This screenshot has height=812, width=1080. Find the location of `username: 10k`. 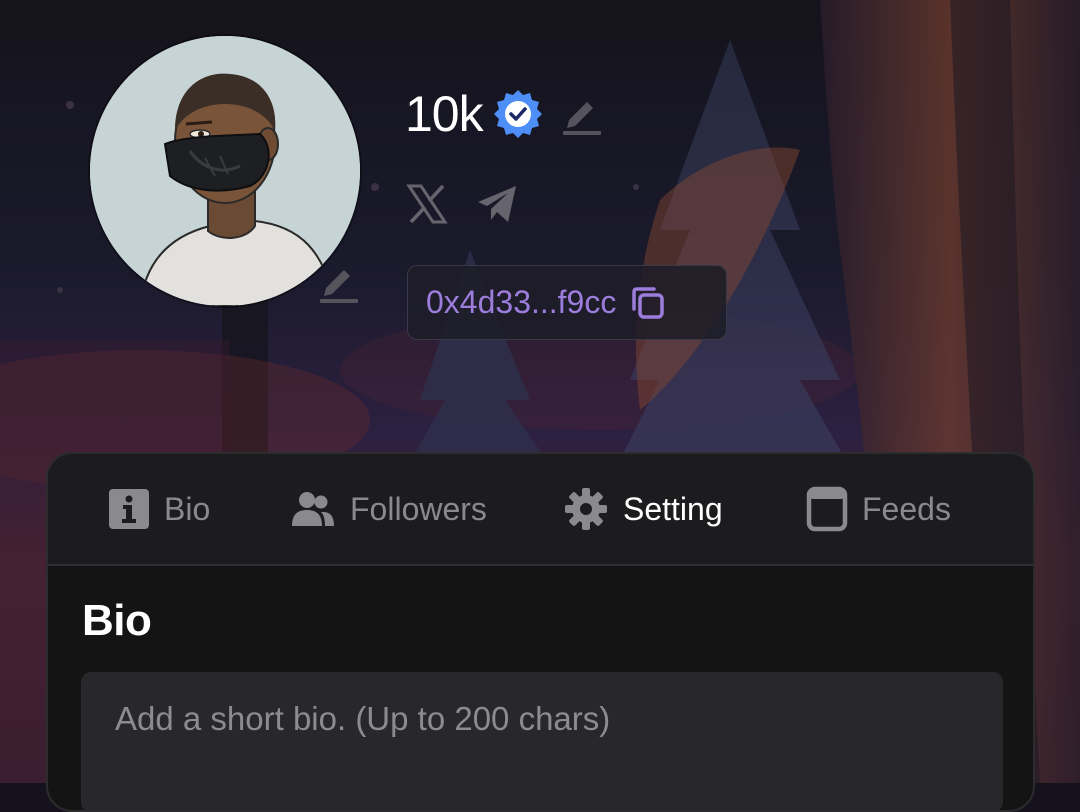

username: 10k is located at coordinates (444, 114).